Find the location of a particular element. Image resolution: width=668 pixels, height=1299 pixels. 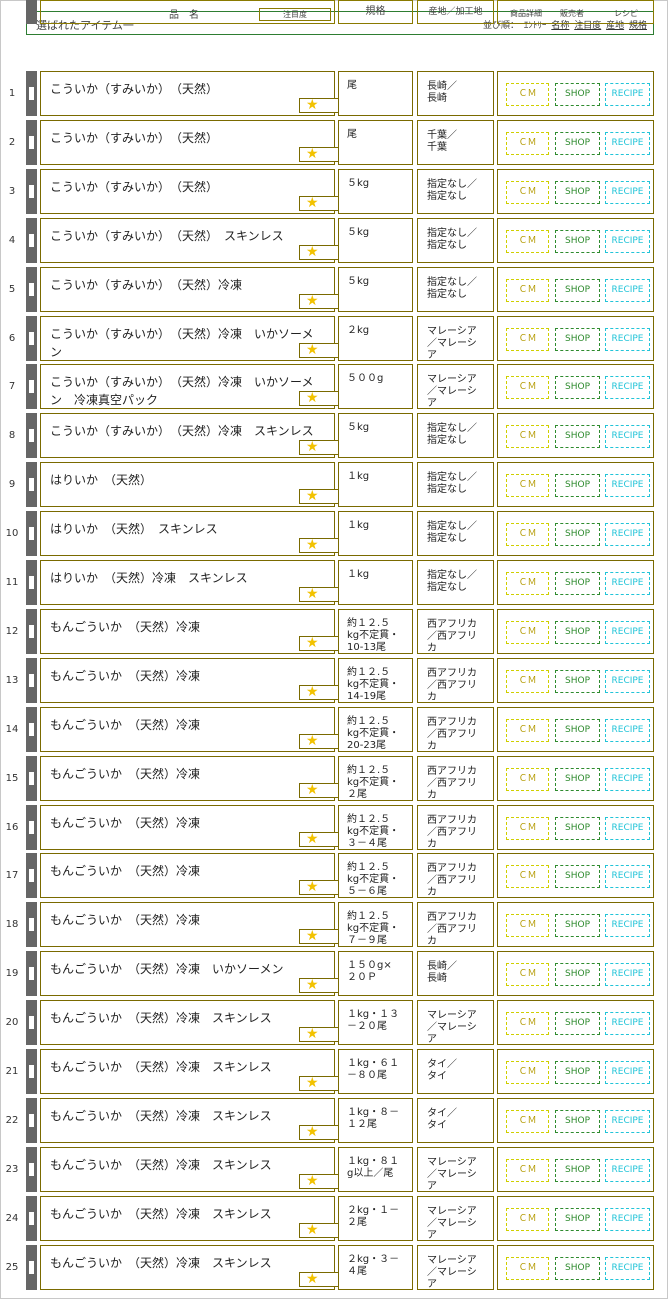

item-name: こういか（すみいか） （天然）冷凍 スキンレス is located at coordinates (185, 431).